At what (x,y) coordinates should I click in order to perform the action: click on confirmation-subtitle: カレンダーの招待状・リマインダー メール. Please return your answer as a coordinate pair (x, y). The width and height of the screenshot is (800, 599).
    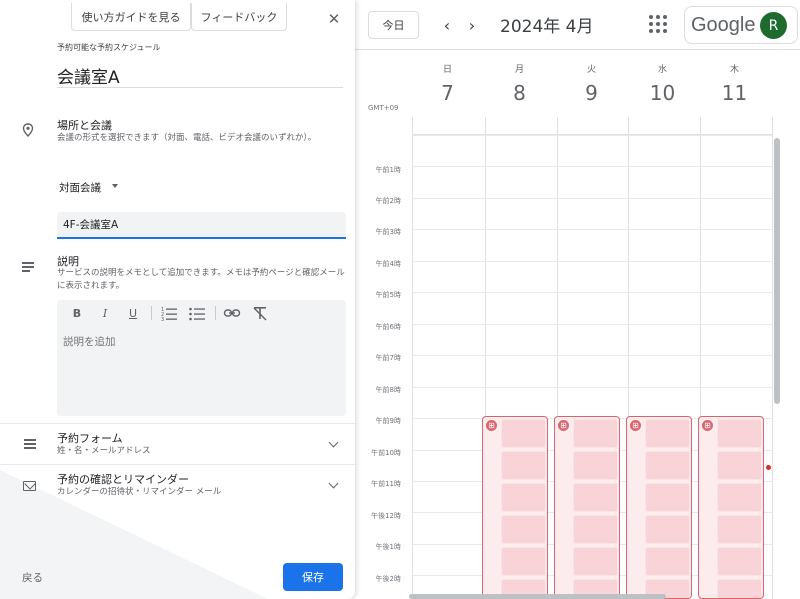
    Looking at the image, I should click on (139, 492).